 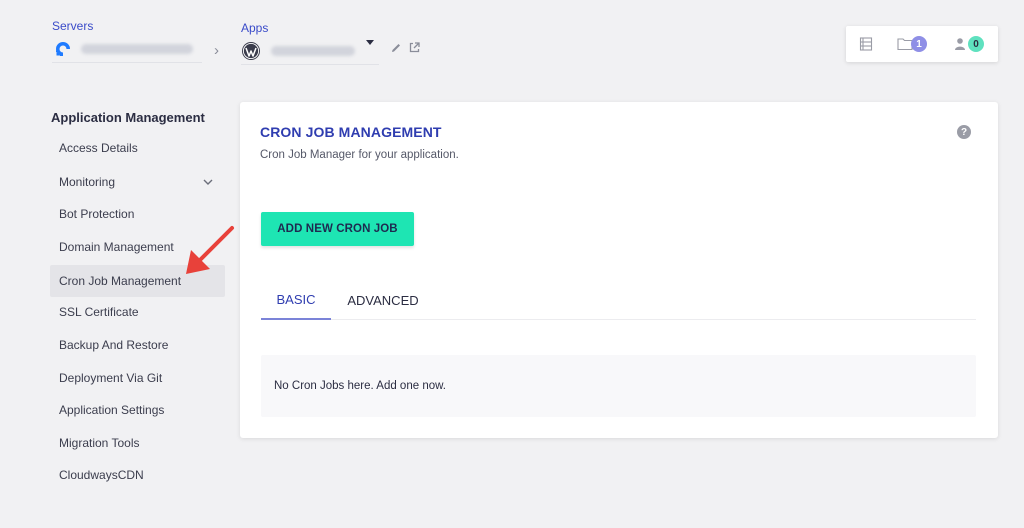 What do you see at coordinates (618, 300) in the screenshot?
I see `cron-tabs: BASIC ADVANCED` at bounding box center [618, 300].